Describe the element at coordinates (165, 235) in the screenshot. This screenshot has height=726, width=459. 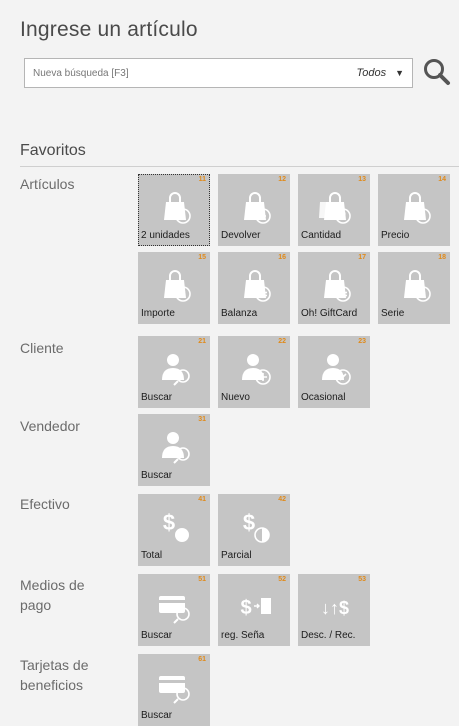
I see `tile-label: 2 unidades` at that location.